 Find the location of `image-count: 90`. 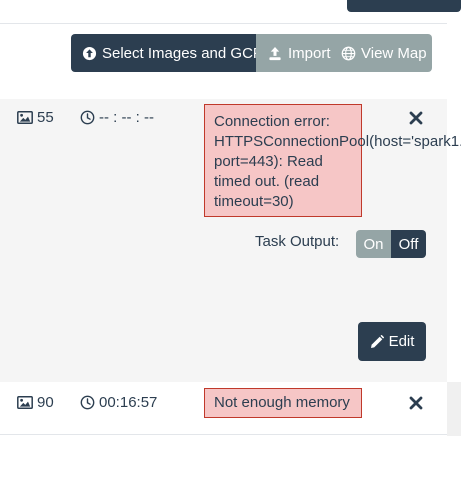

image-count: 90 is located at coordinates (35, 402).